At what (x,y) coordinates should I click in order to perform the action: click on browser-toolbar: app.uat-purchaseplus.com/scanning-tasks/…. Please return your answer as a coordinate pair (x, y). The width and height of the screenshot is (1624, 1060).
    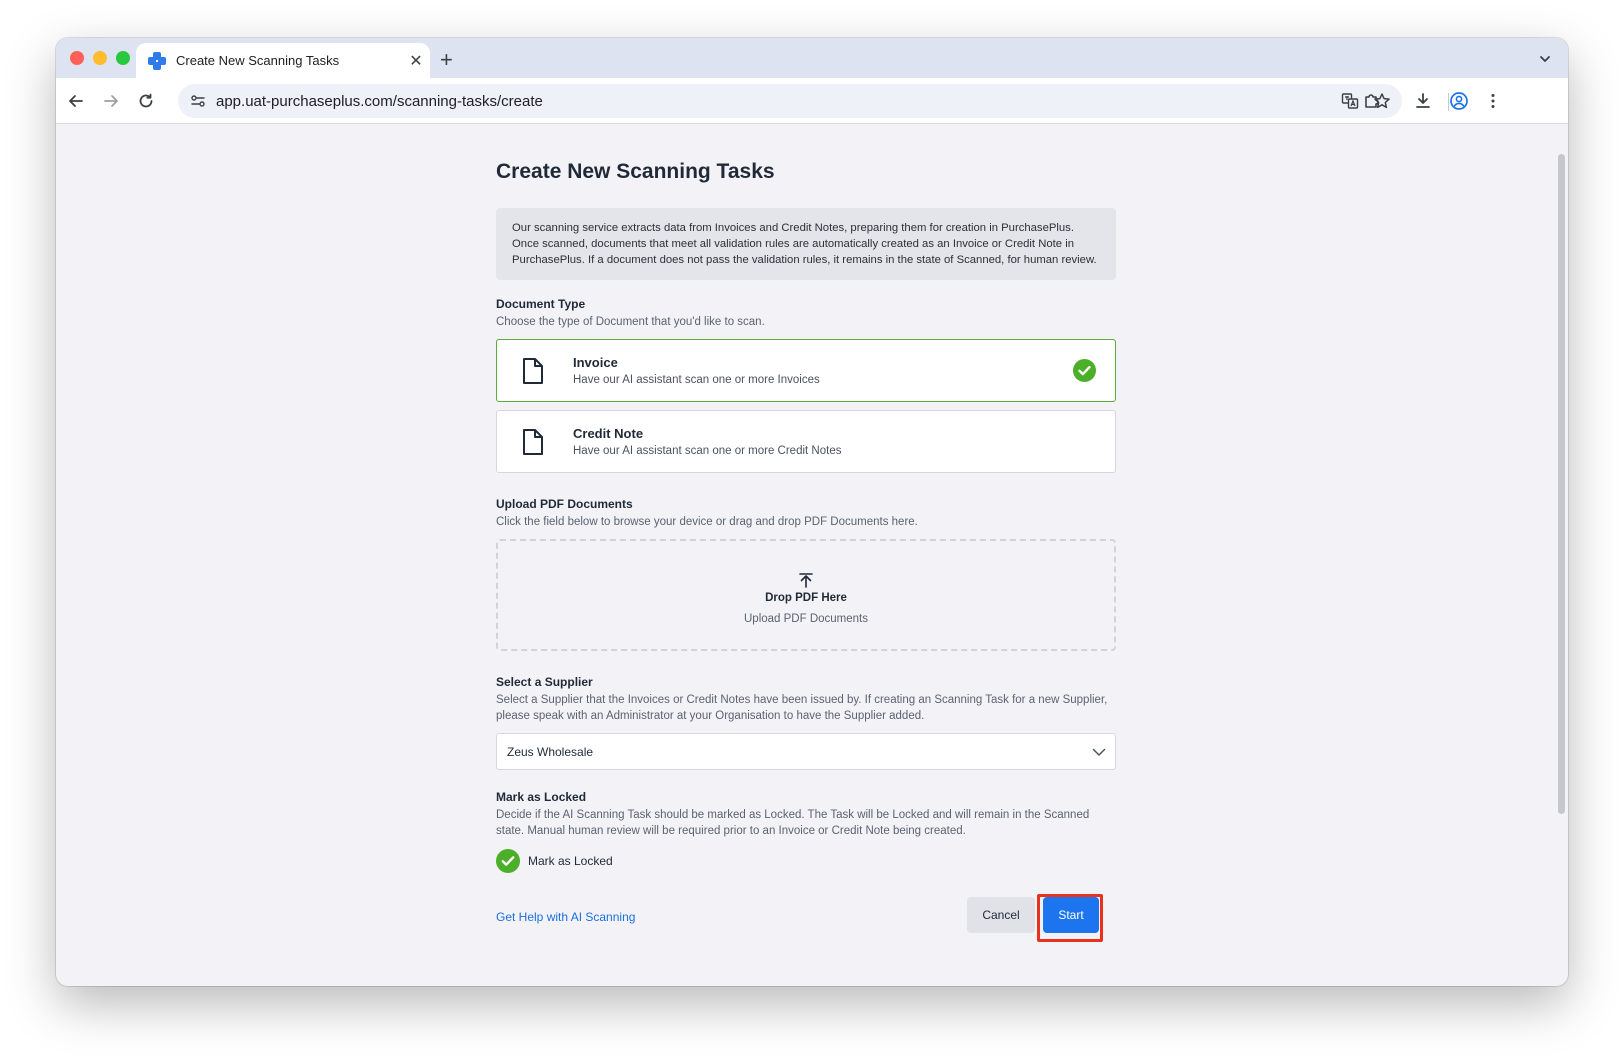
    Looking at the image, I should click on (812, 101).